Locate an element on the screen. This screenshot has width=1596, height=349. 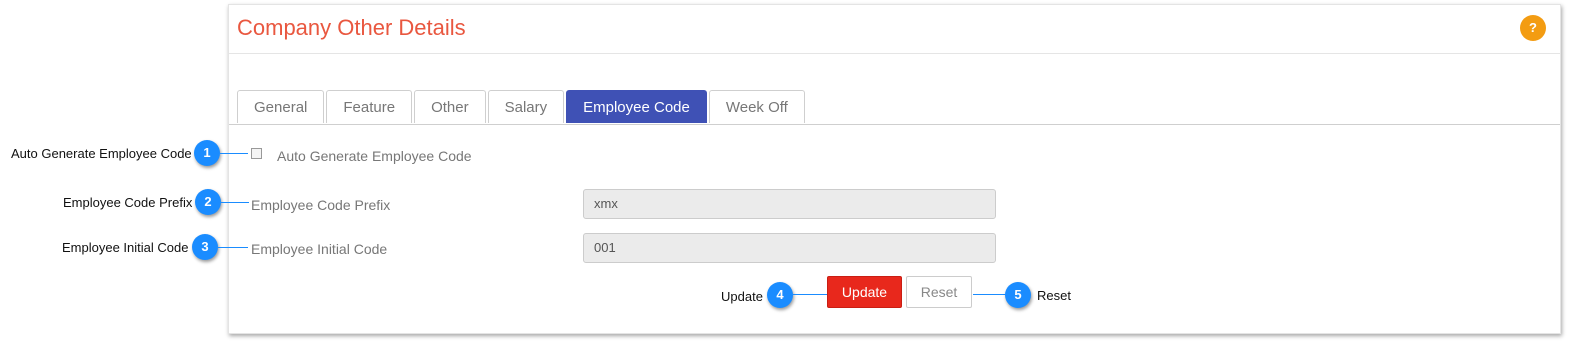
tab-divider is located at coordinates (894, 124).